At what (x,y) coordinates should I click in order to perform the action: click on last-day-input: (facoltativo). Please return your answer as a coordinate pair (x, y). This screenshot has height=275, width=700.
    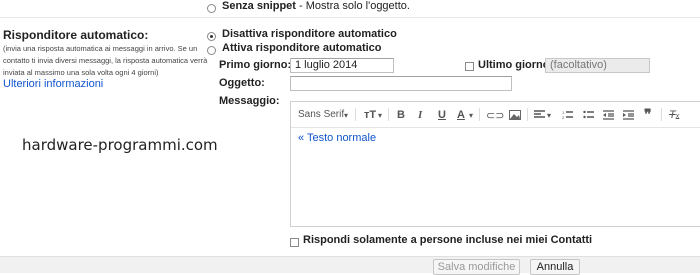
    Looking at the image, I should click on (597, 65).